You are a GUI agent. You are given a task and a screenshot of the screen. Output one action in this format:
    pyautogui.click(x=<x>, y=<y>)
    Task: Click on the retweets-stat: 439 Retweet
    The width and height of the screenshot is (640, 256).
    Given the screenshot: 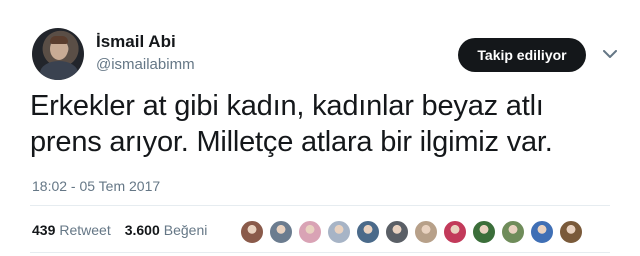 What is the action you would take?
    pyautogui.click(x=71, y=230)
    